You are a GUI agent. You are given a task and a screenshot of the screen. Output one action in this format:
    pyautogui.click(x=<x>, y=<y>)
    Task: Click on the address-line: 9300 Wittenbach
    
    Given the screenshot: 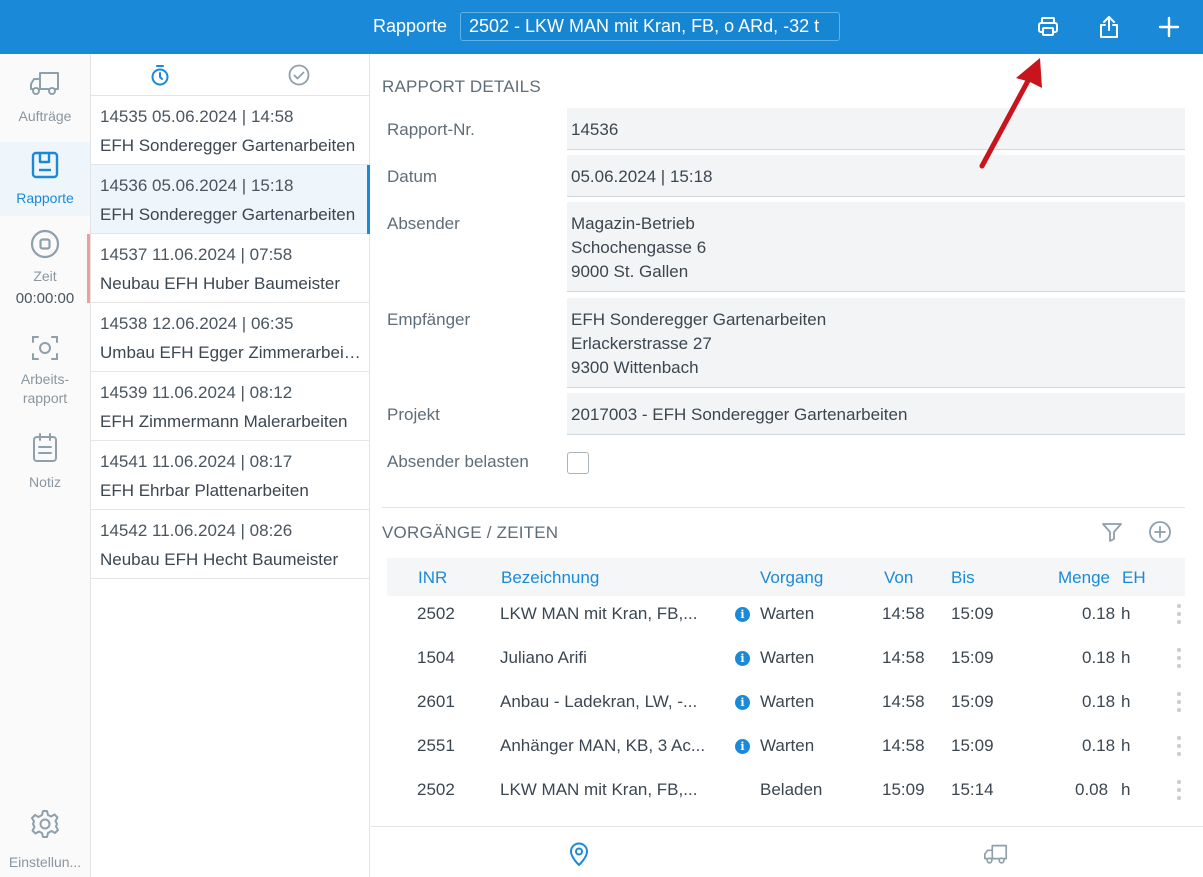 What is the action you would take?
    pyautogui.click(x=635, y=367)
    